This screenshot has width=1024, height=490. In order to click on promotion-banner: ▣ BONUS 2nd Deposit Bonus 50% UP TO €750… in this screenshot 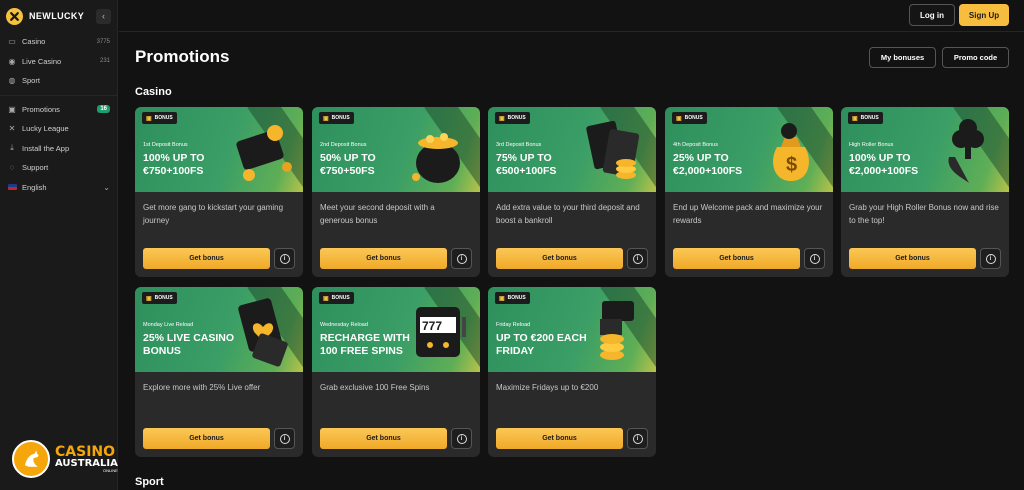, I will do `click(396, 149)`.